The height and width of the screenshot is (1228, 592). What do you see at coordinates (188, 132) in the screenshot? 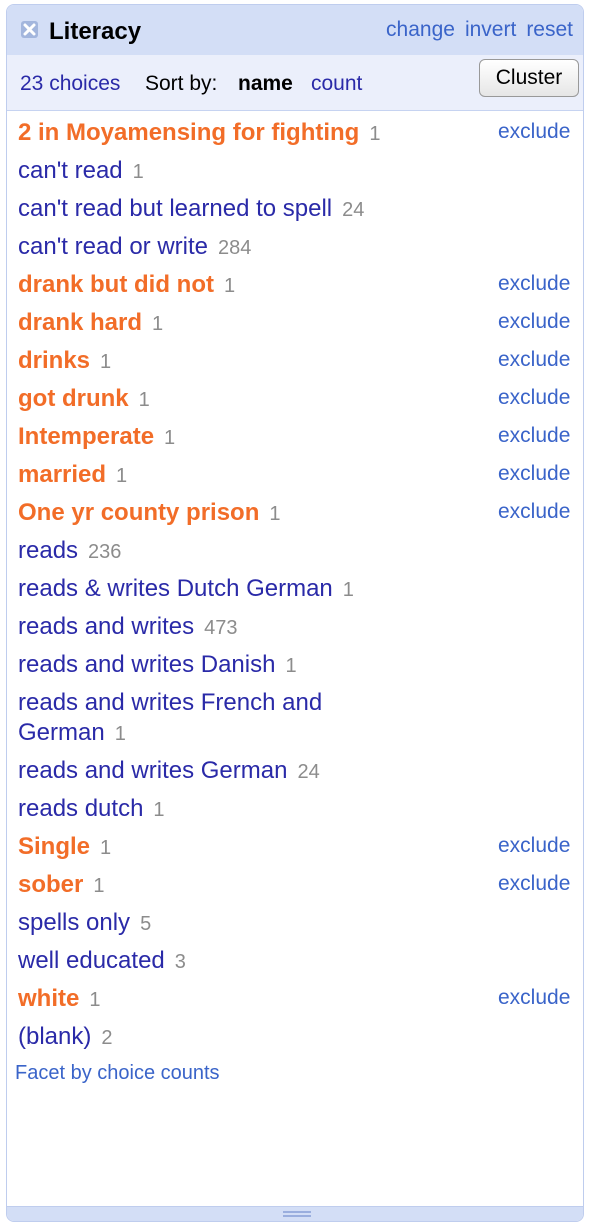
I see `choice-label: 2 in Moyamensing for fighting` at bounding box center [188, 132].